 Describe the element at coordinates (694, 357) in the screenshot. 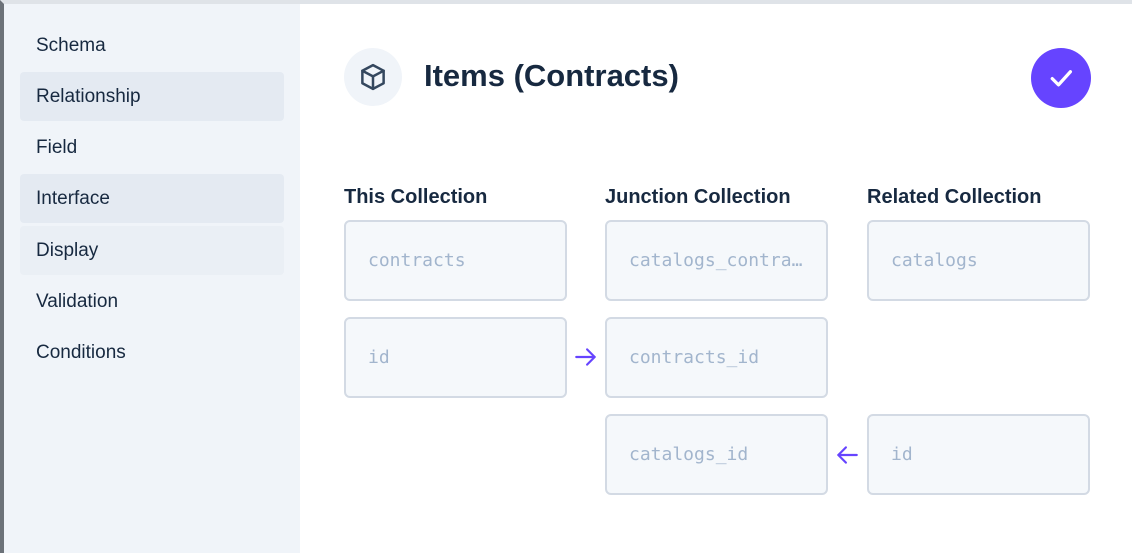

I see `junction-this-field-value: contracts_id` at that location.